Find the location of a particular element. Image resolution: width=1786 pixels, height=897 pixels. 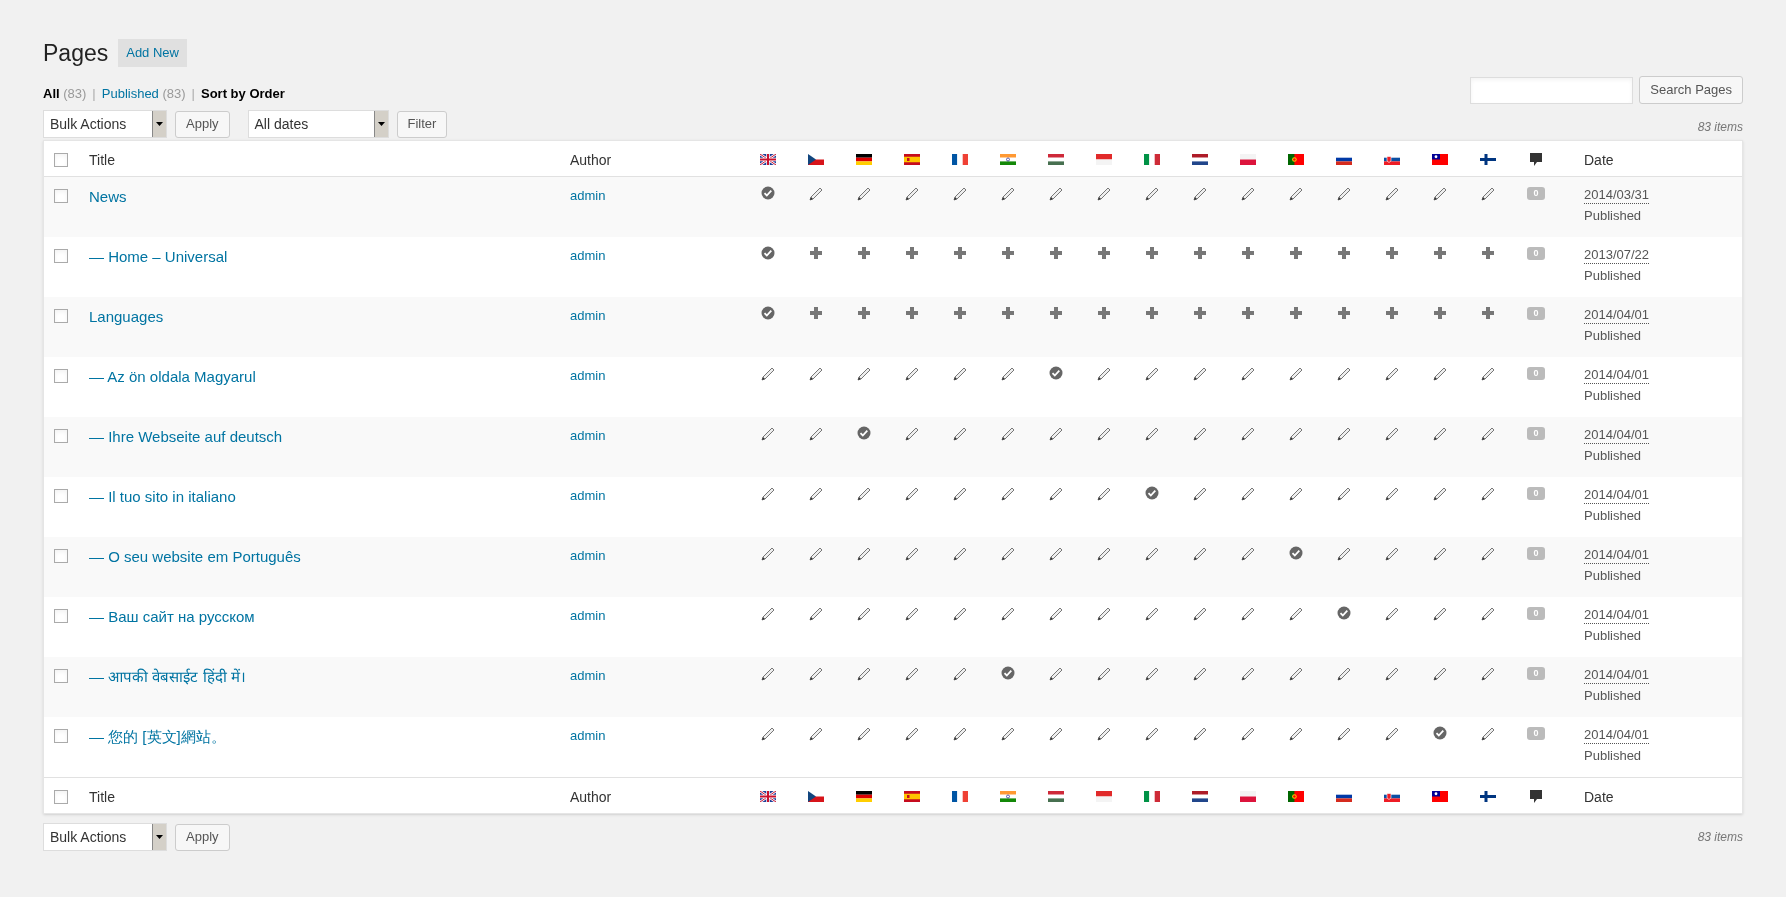

dropdown: Bulk Actions is located at coordinates (105, 837).